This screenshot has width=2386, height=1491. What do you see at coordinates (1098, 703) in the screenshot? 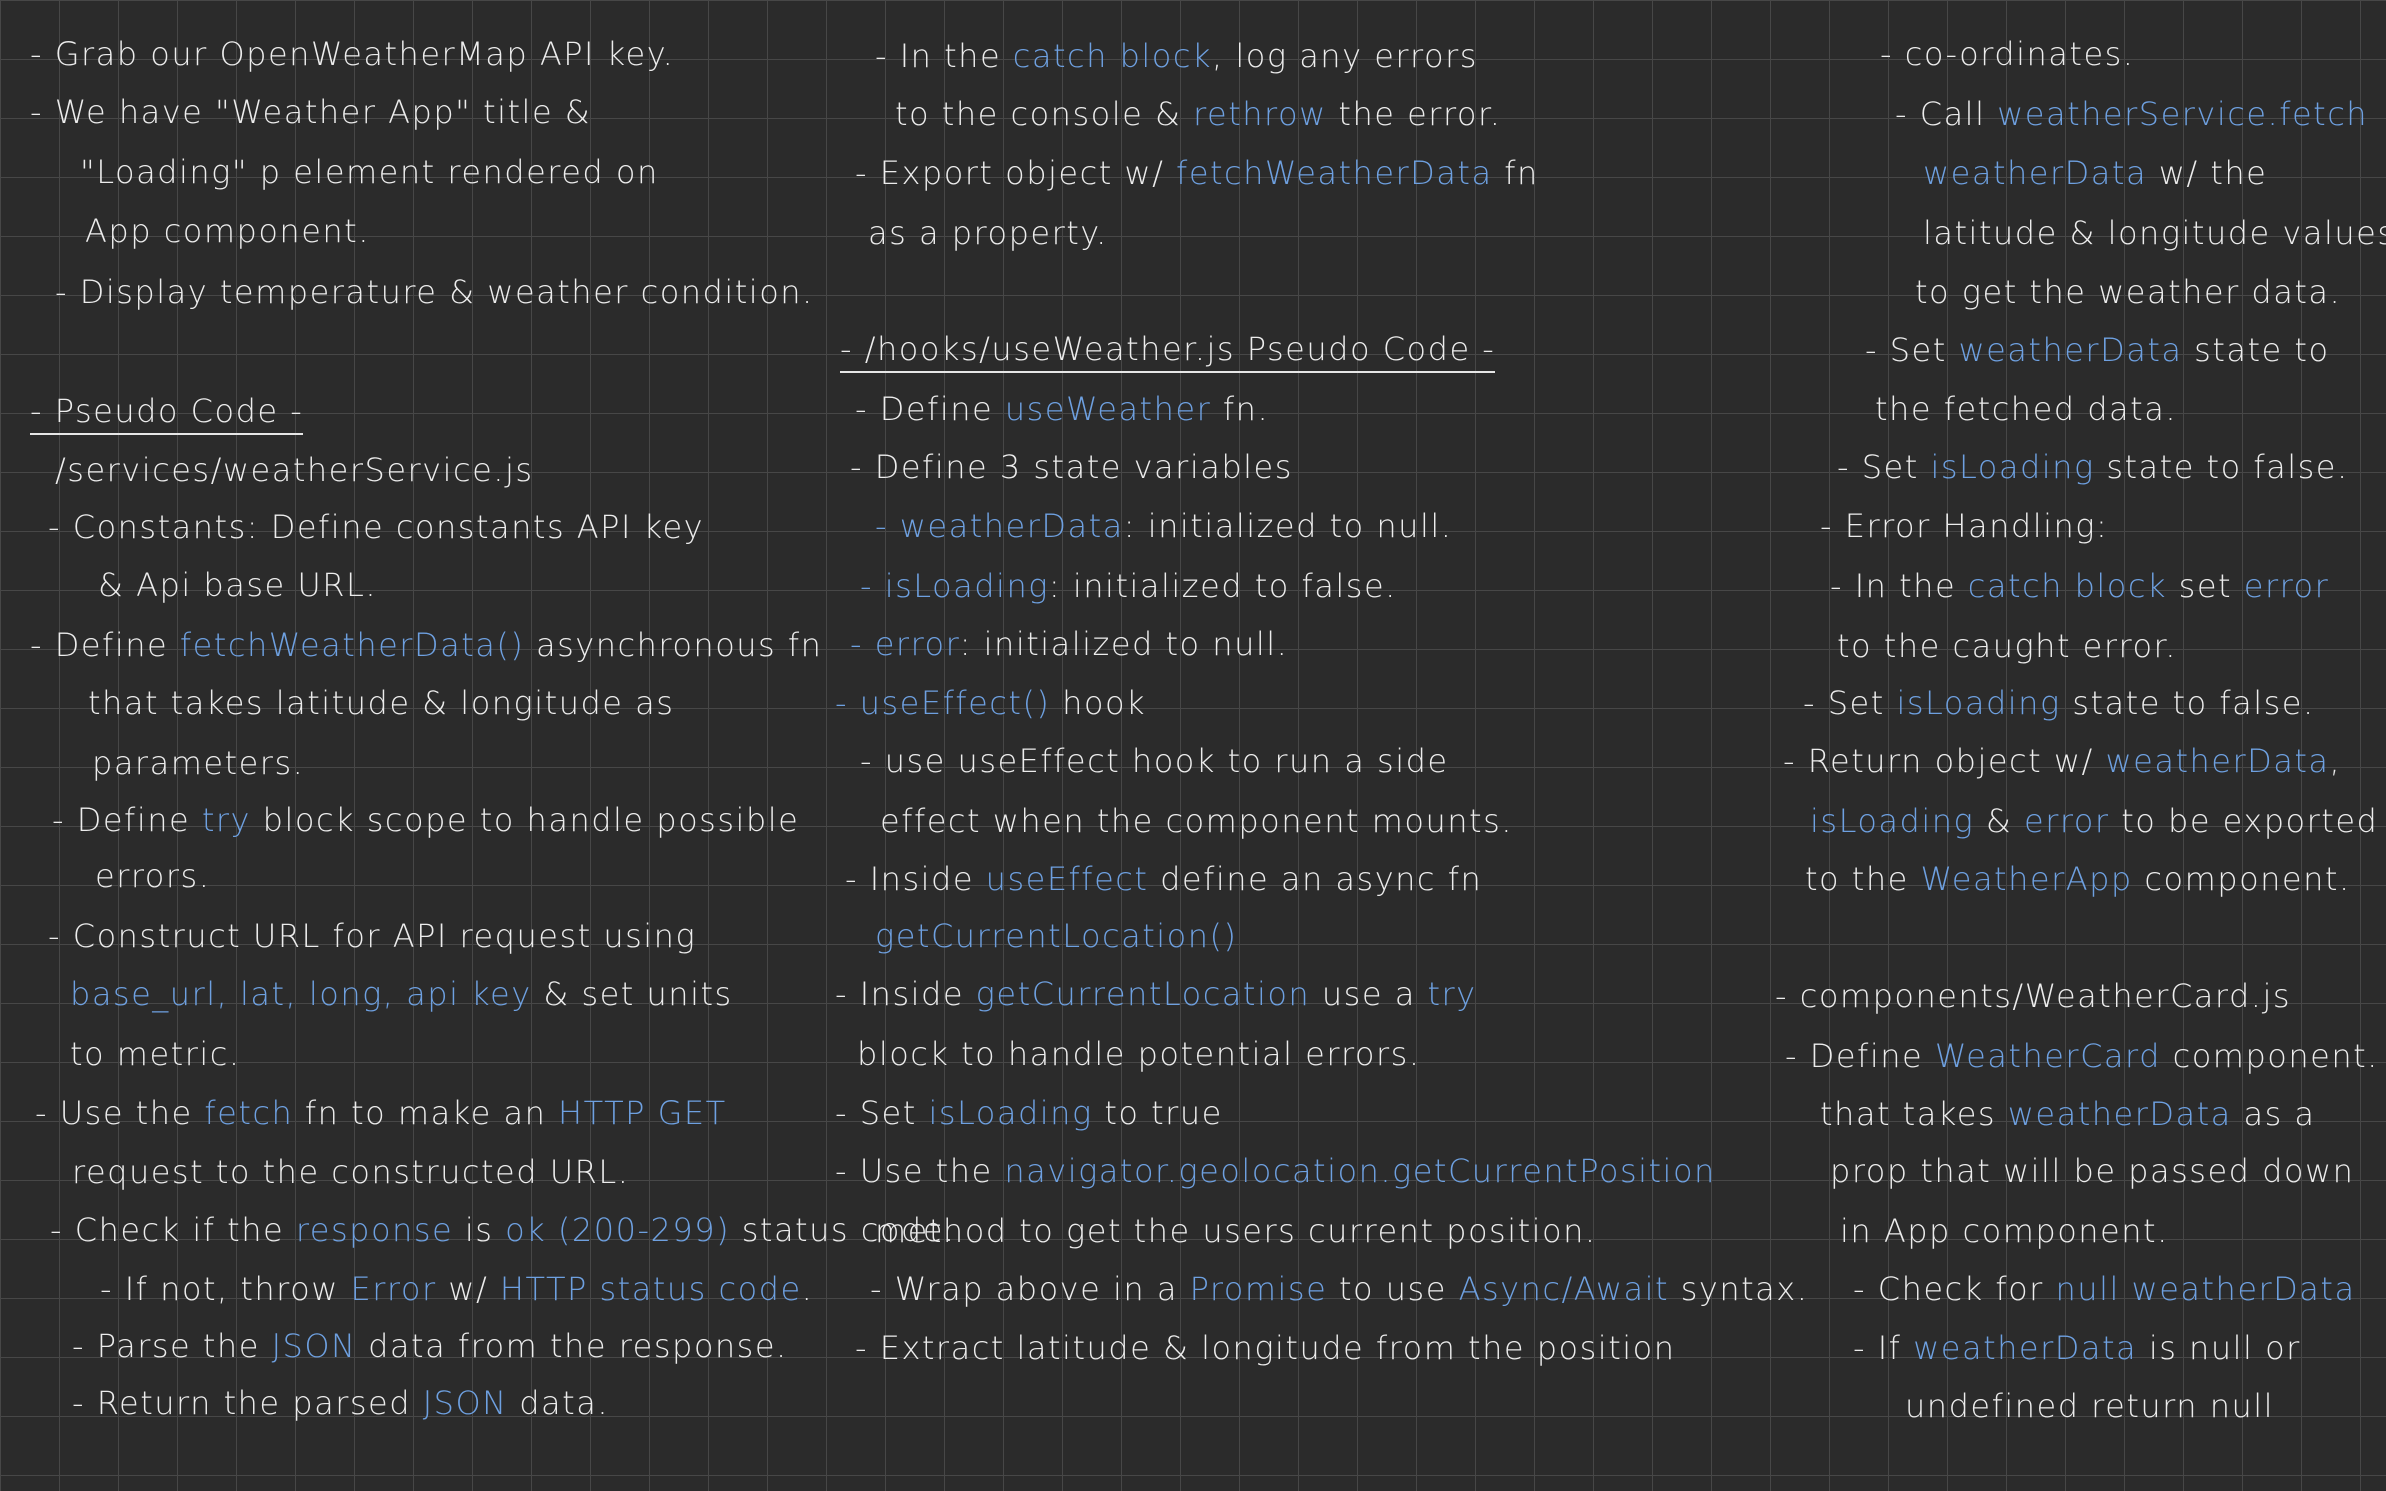
I see `note-text: hook` at bounding box center [1098, 703].